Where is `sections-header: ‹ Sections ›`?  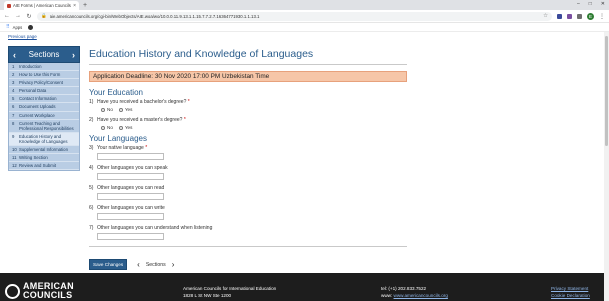
sections-header: ‹ Sections › is located at coordinates (44, 54).